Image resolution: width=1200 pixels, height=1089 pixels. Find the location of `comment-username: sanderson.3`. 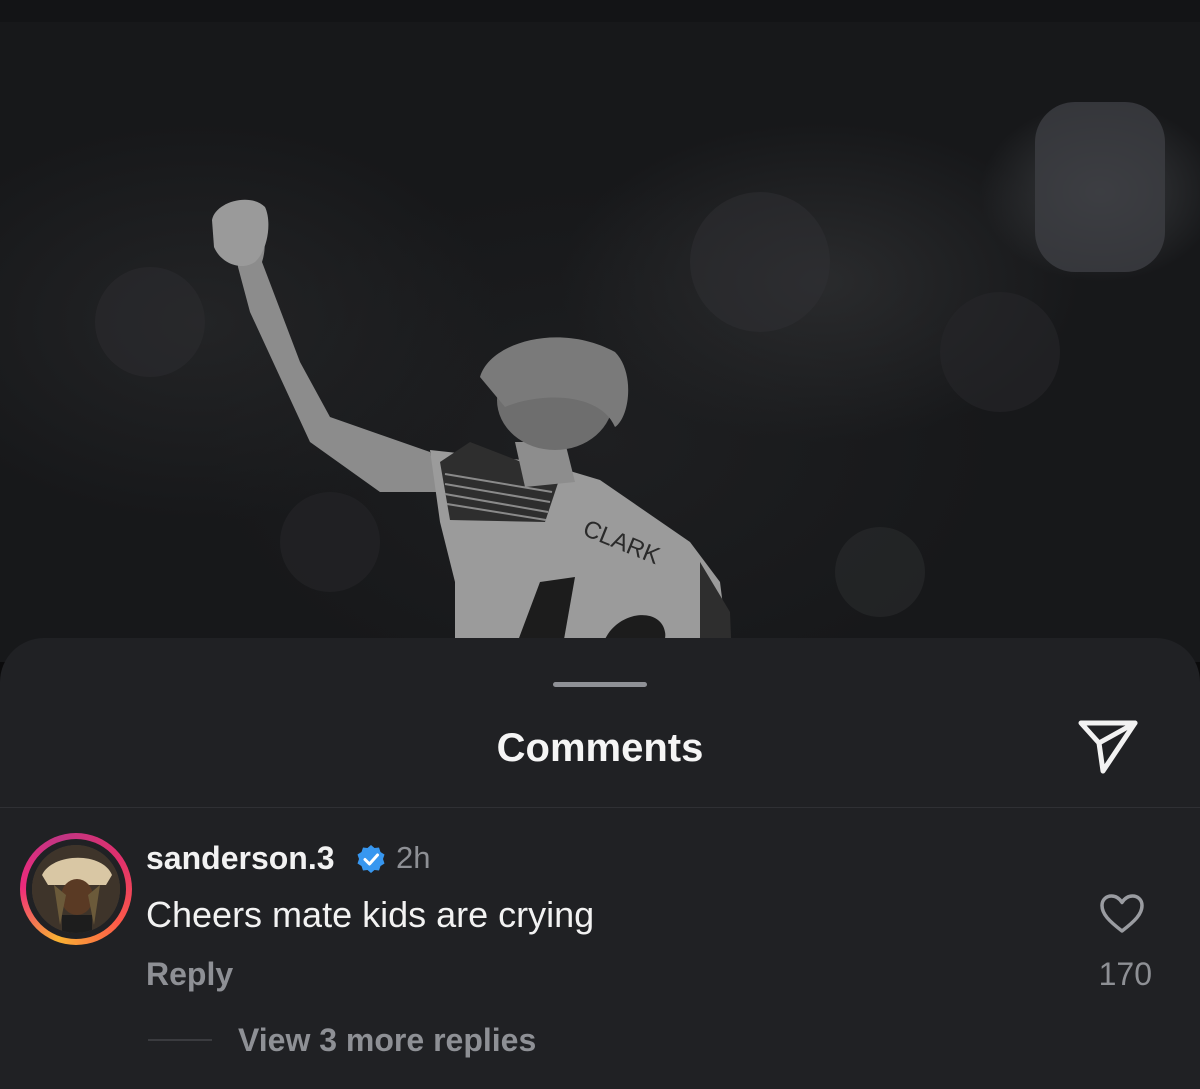

comment-username: sanderson.3 is located at coordinates (240, 858).